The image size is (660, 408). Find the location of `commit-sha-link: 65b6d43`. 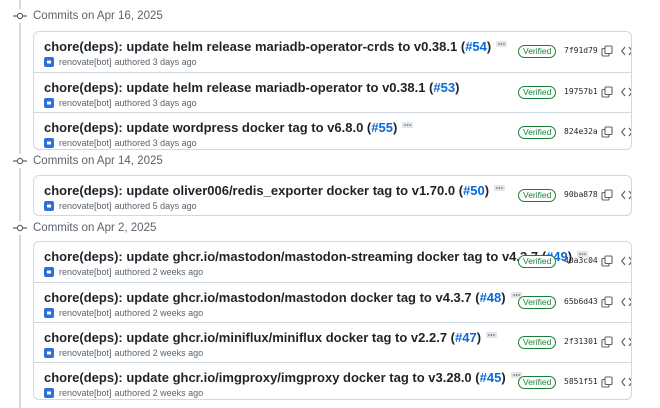

commit-sha-link: 65b6d43 is located at coordinates (581, 301).